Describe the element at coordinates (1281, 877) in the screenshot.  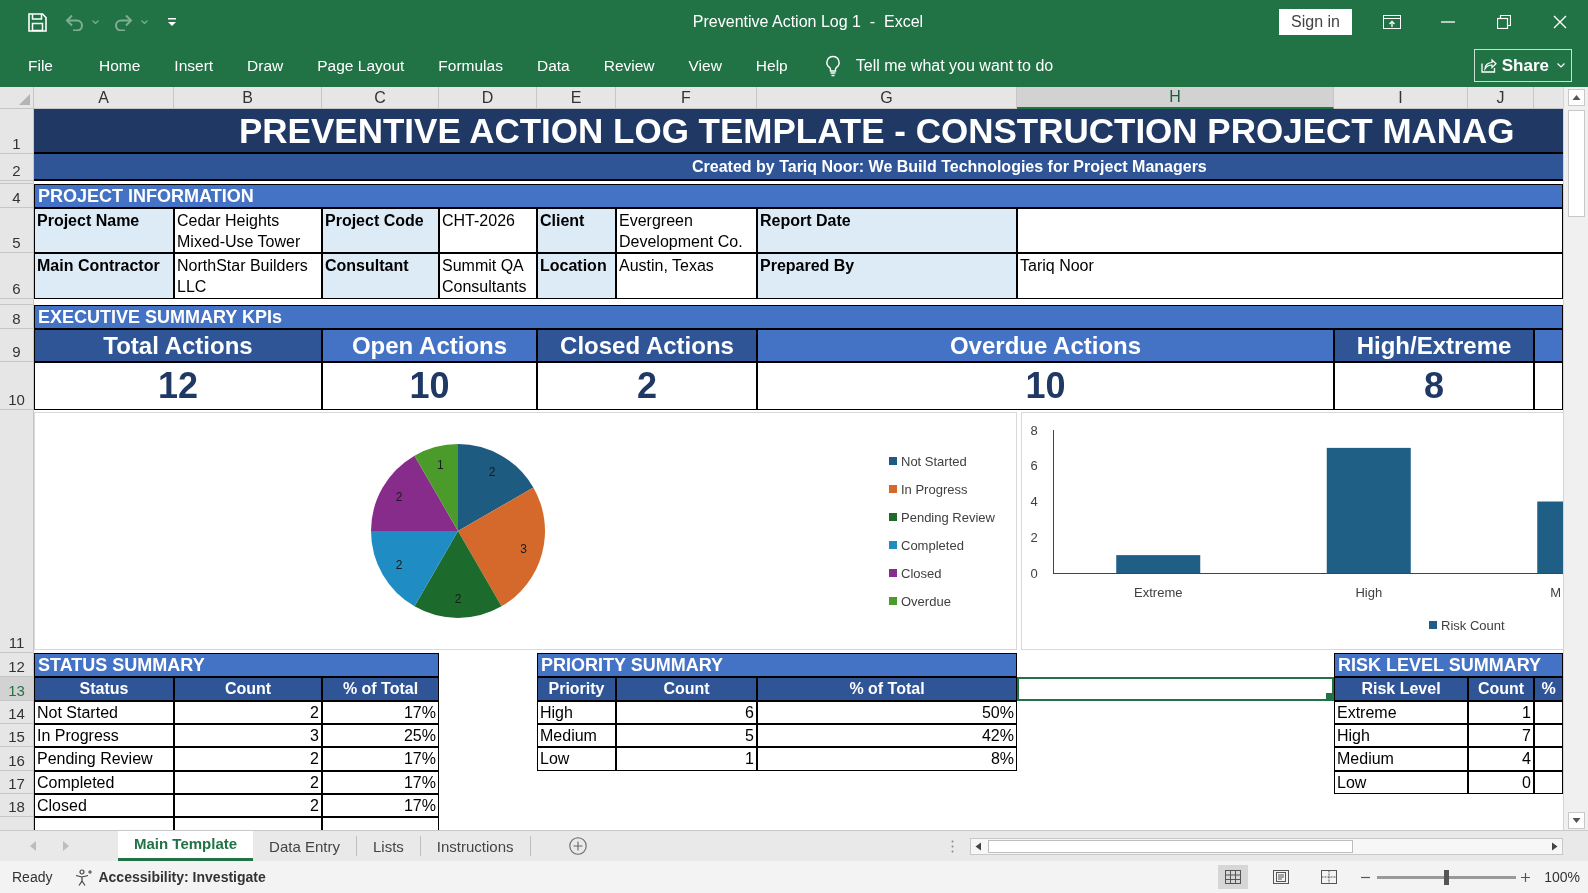
I see `page-icon` at that location.